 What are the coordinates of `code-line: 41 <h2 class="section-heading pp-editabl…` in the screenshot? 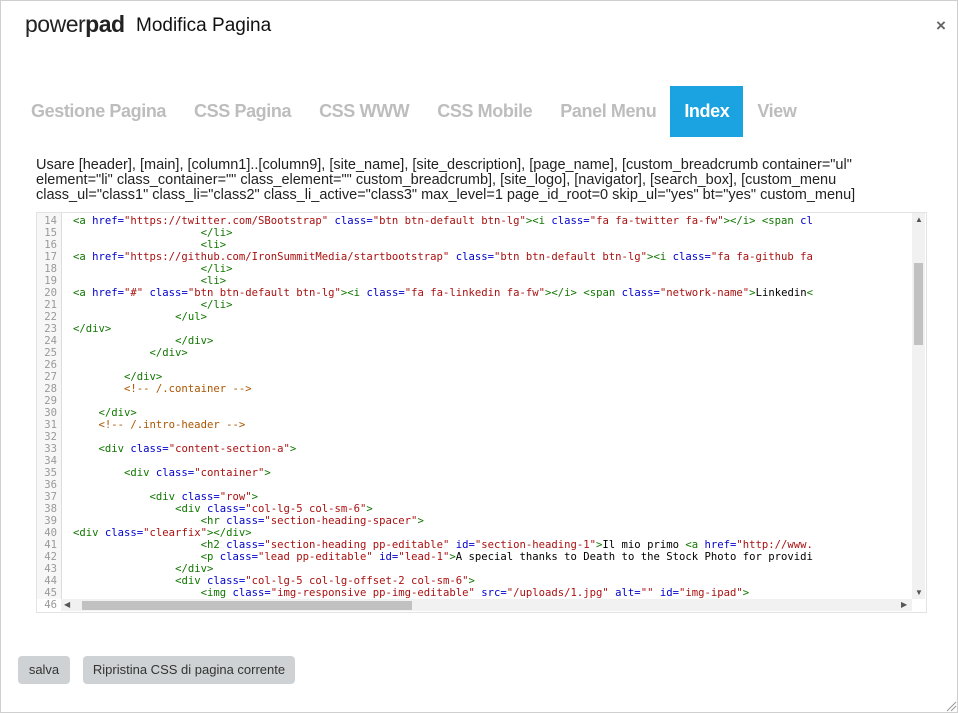 It's located at (481, 545).